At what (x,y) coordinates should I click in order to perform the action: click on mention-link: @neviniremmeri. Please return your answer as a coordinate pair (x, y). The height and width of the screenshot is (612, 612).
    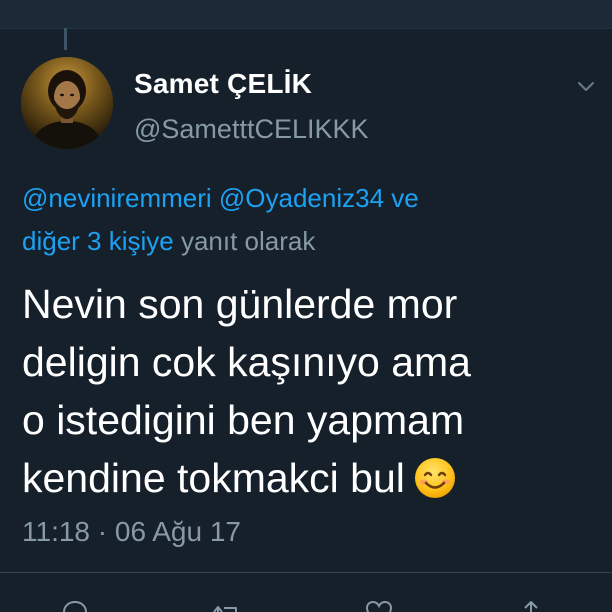
    Looking at the image, I should click on (117, 198).